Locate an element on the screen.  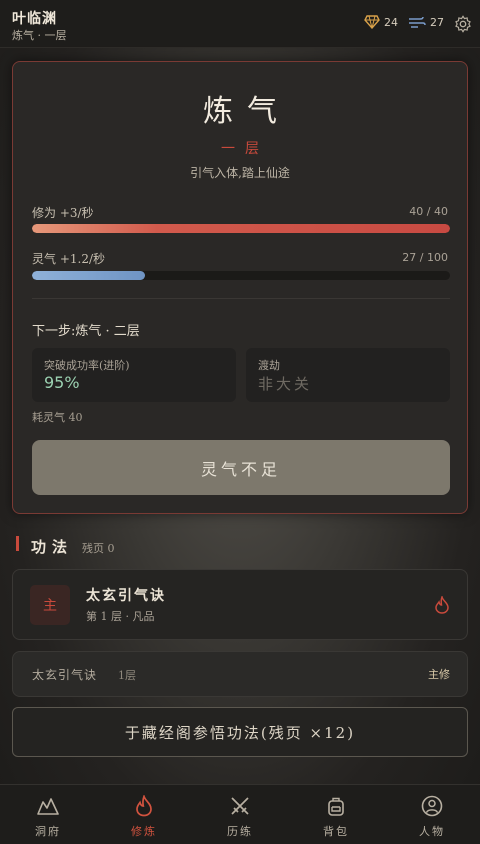
breakthrough-rate-box: 突破成功率(进阶) 95% is located at coordinates (134, 375).